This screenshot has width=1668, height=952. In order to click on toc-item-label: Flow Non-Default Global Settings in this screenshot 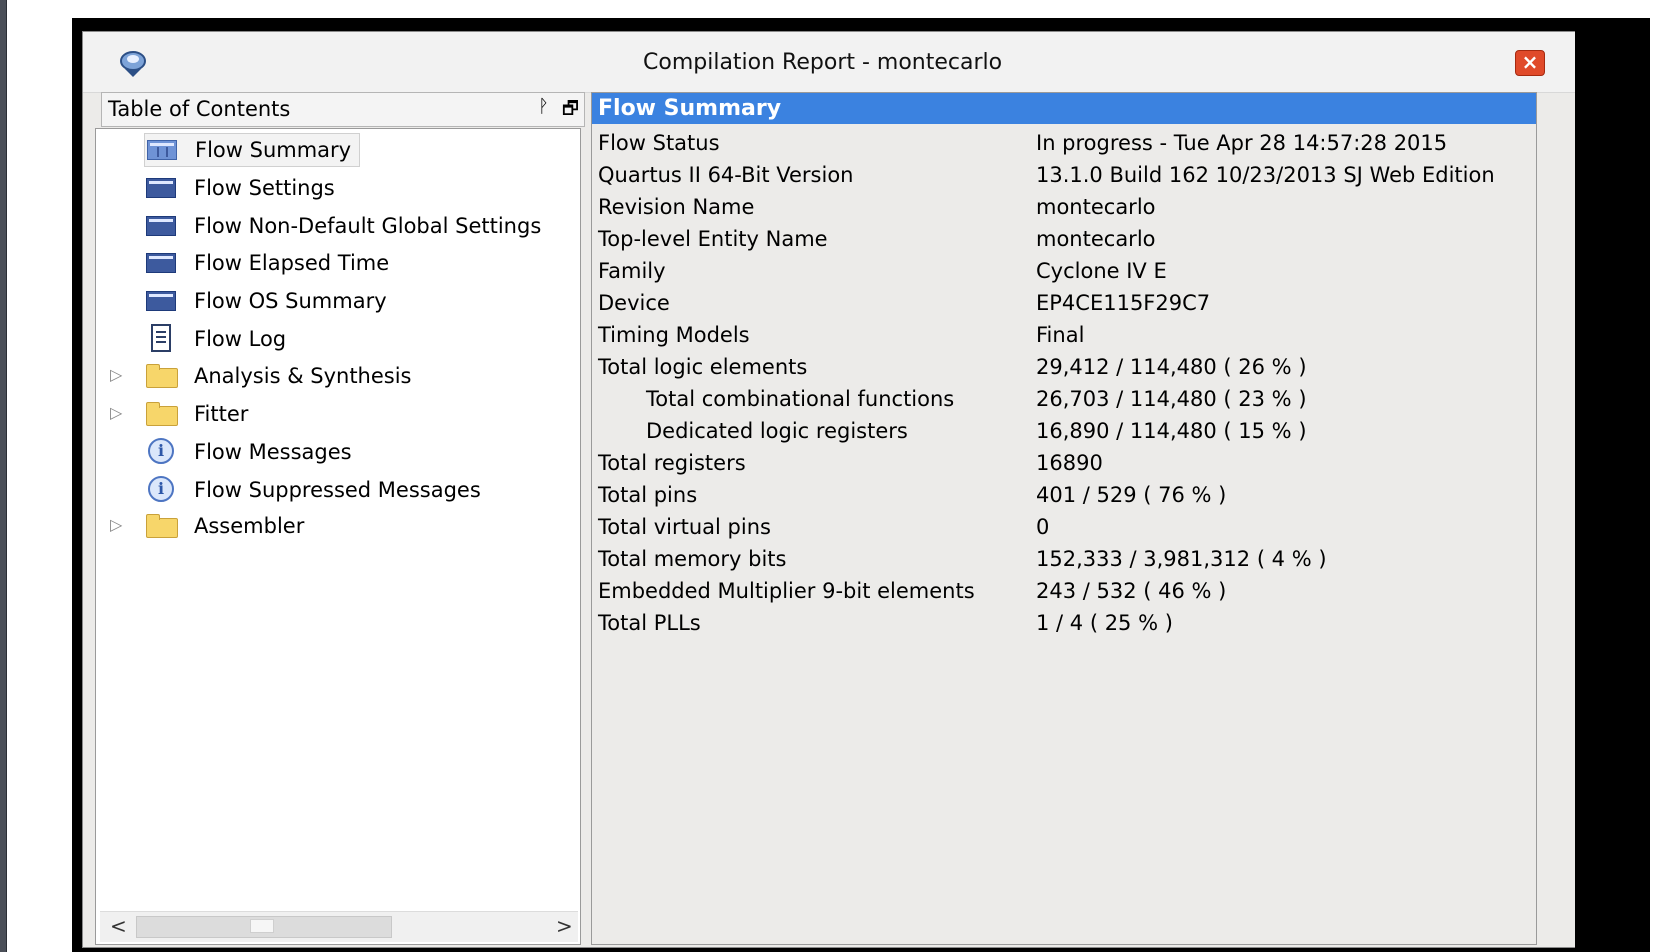, I will do `click(368, 226)`.